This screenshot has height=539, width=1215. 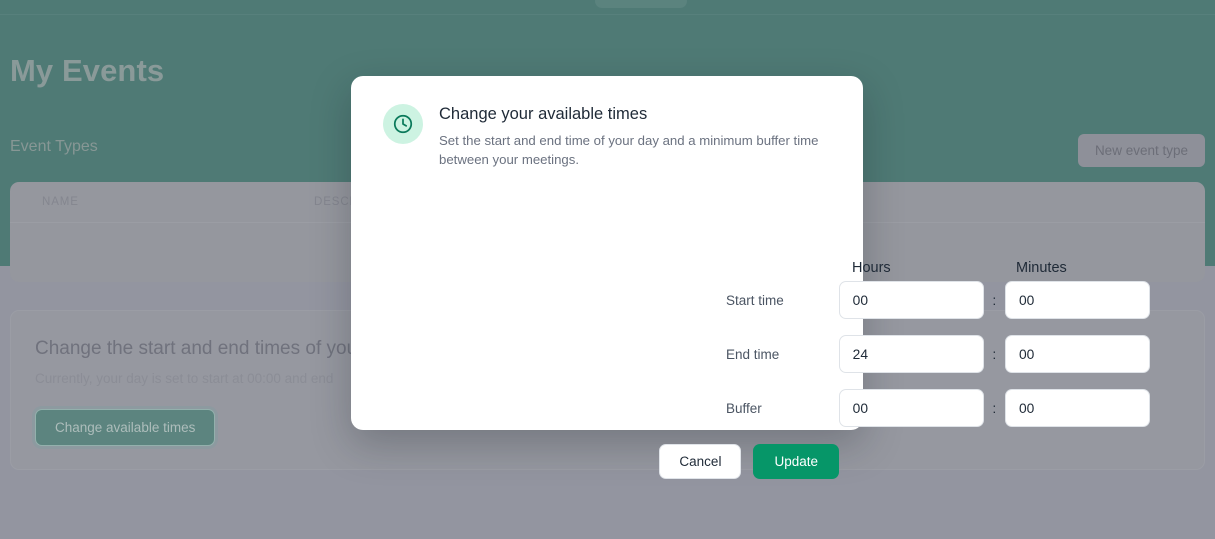 I want to click on cancel-button: Cancel, so click(x=700, y=461).